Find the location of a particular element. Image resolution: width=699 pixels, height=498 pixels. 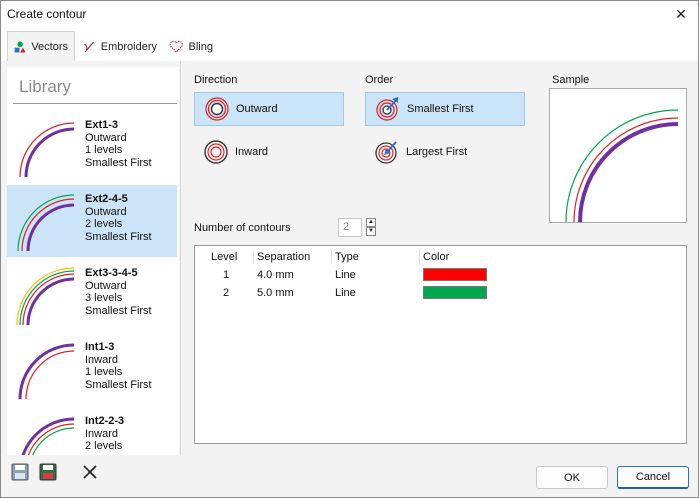

spin-down-icon: ▼ is located at coordinates (371, 231).